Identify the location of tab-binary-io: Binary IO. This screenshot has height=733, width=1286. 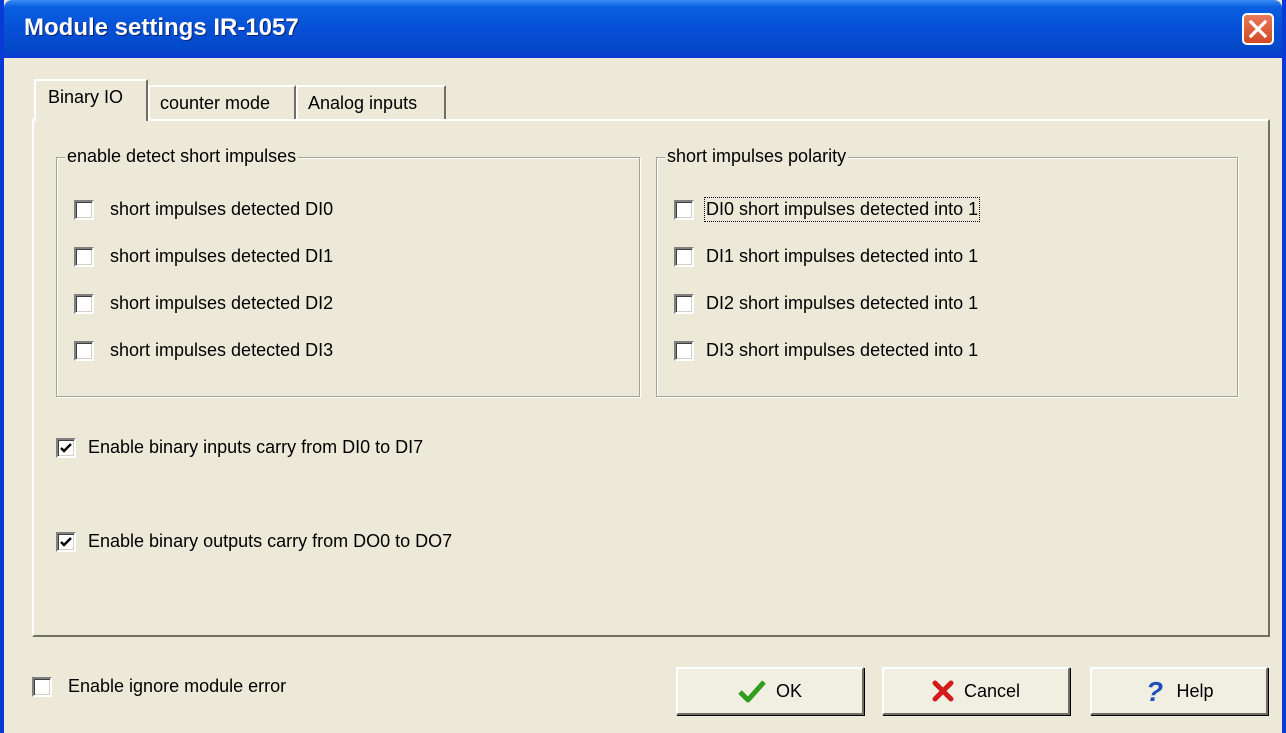
(91, 100).